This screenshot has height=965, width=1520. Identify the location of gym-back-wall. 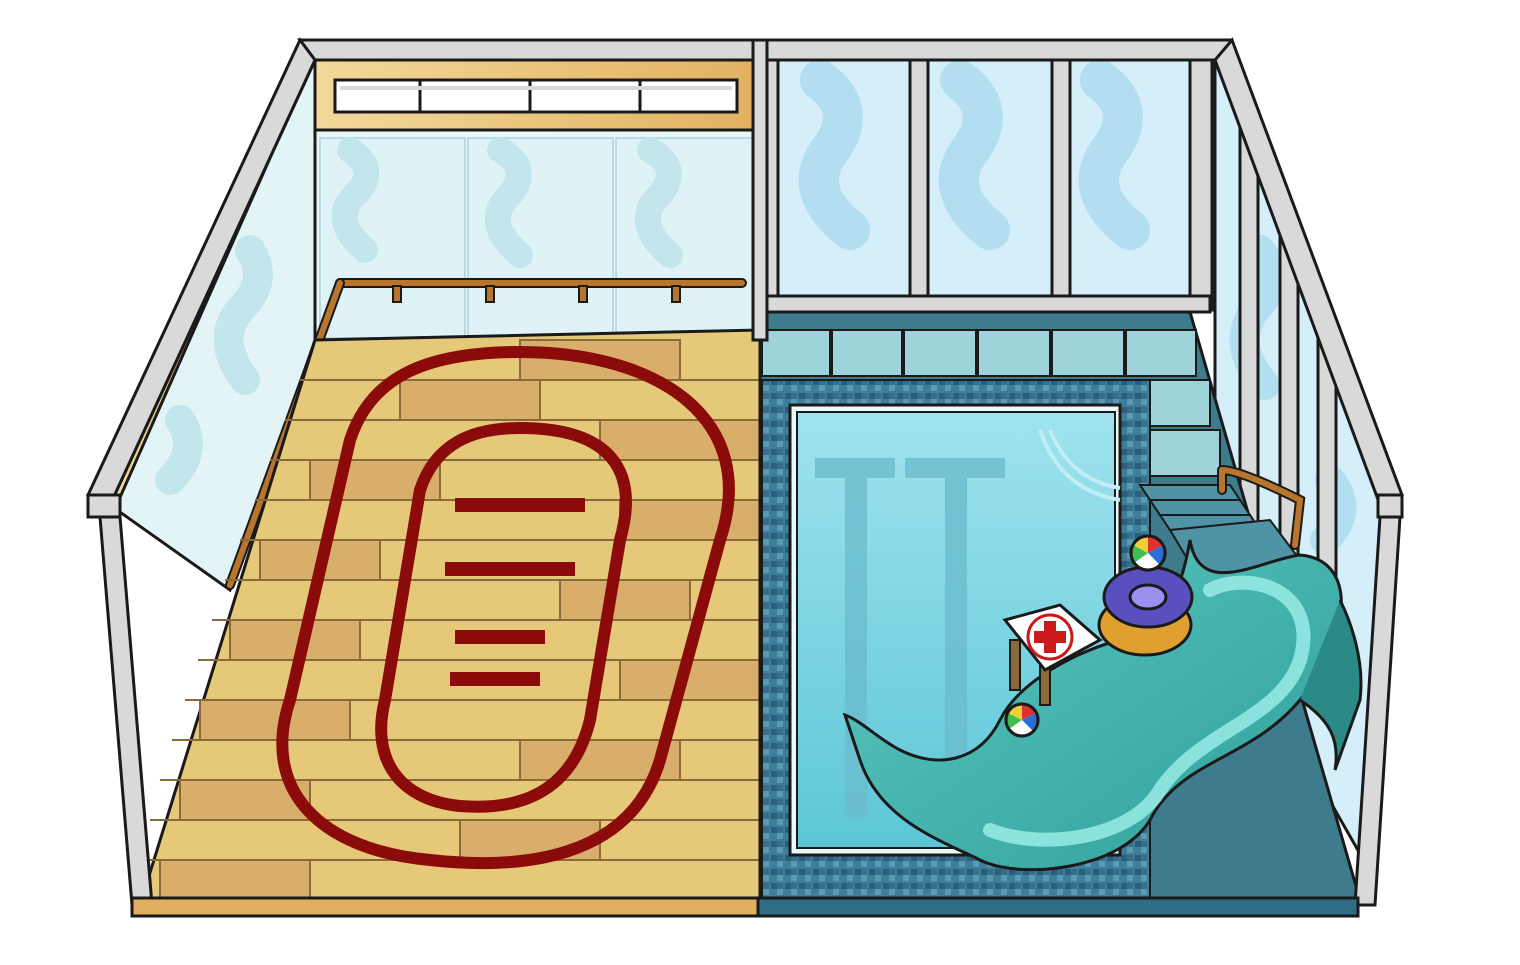
(537, 200).